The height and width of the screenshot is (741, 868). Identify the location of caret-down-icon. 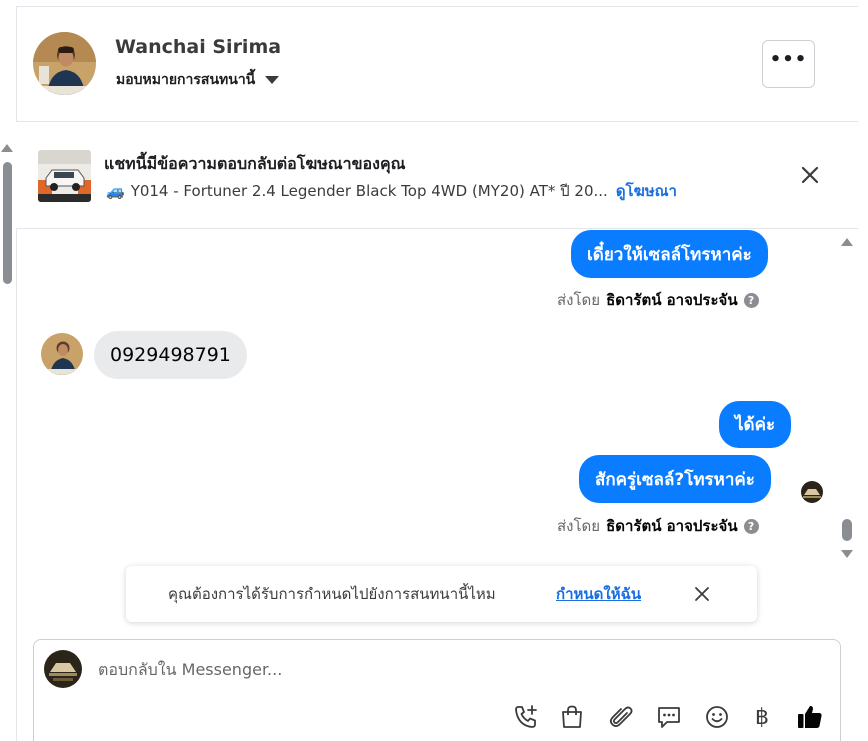
(272, 80).